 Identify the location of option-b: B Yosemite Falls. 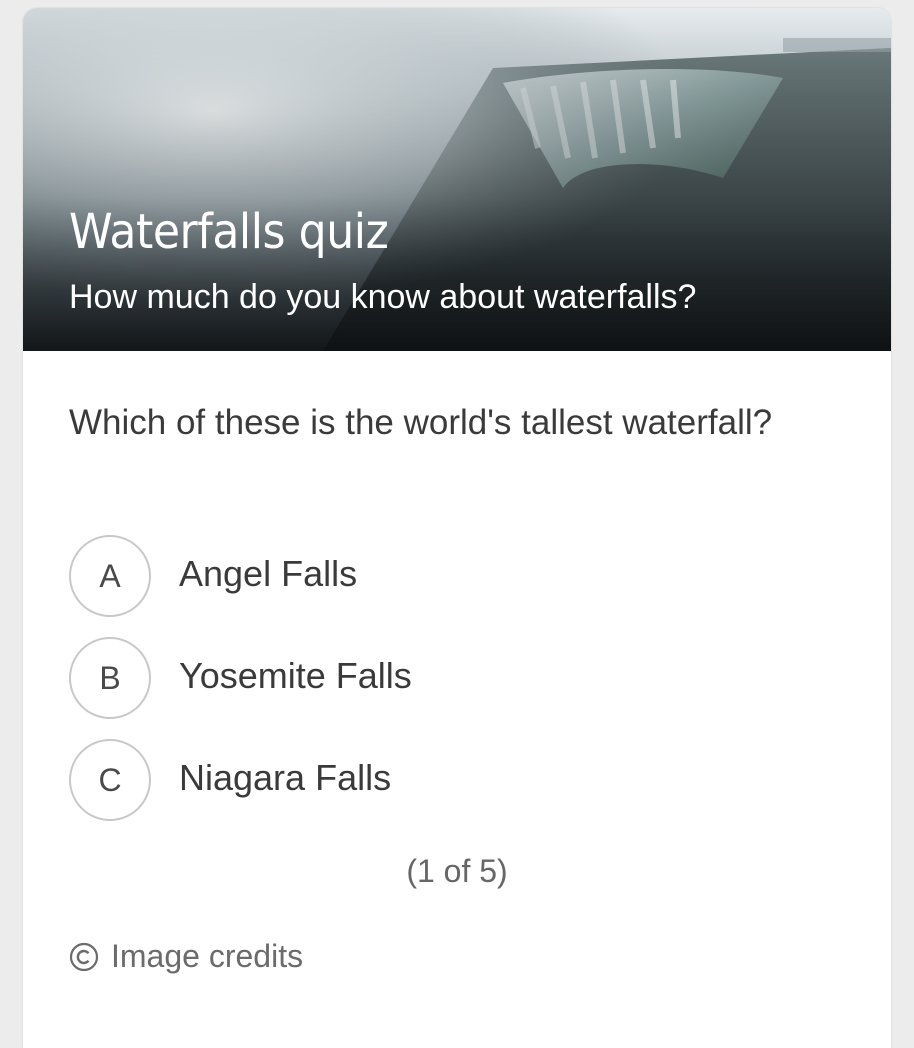
(369, 678).